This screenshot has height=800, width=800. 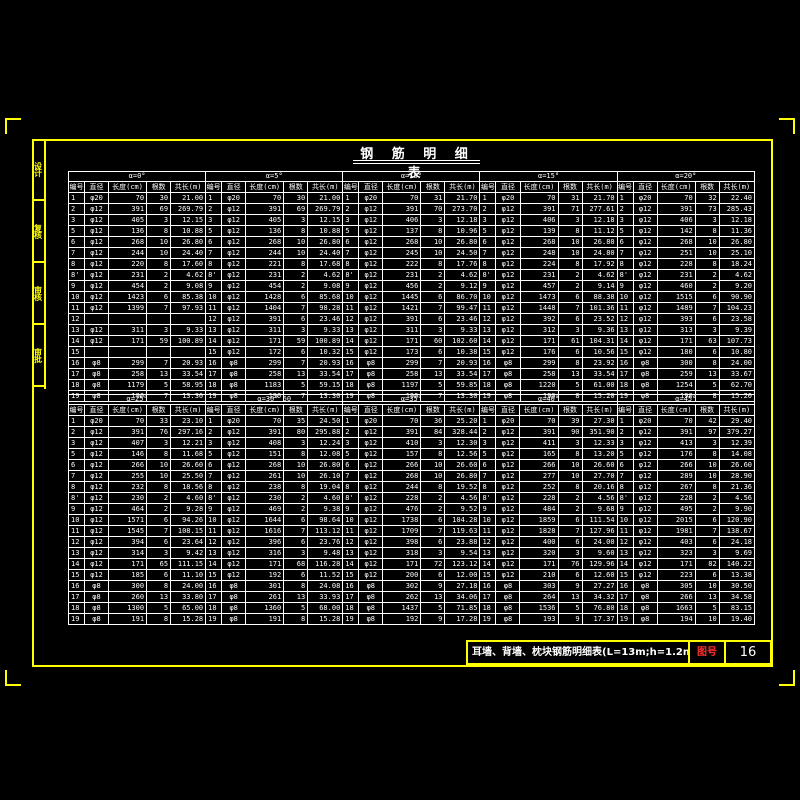 I want to click on table-cell: 10.88, so click(x=188, y=231).